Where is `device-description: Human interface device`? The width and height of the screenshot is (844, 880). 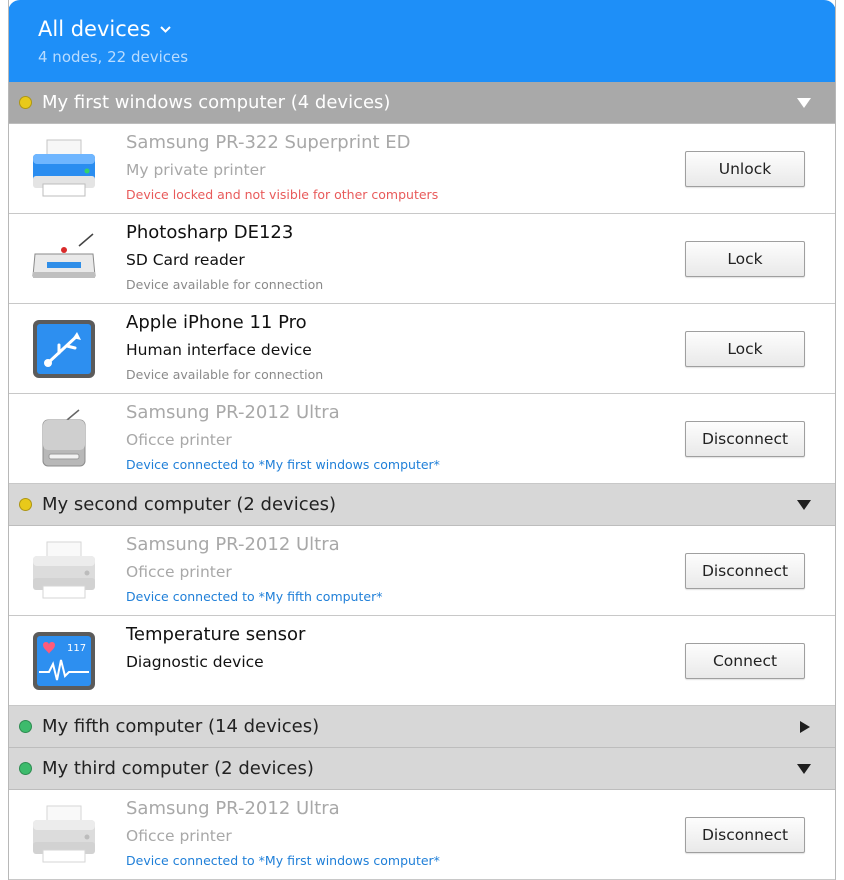
device-description: Human interface device is located at coordinates (219, 350).